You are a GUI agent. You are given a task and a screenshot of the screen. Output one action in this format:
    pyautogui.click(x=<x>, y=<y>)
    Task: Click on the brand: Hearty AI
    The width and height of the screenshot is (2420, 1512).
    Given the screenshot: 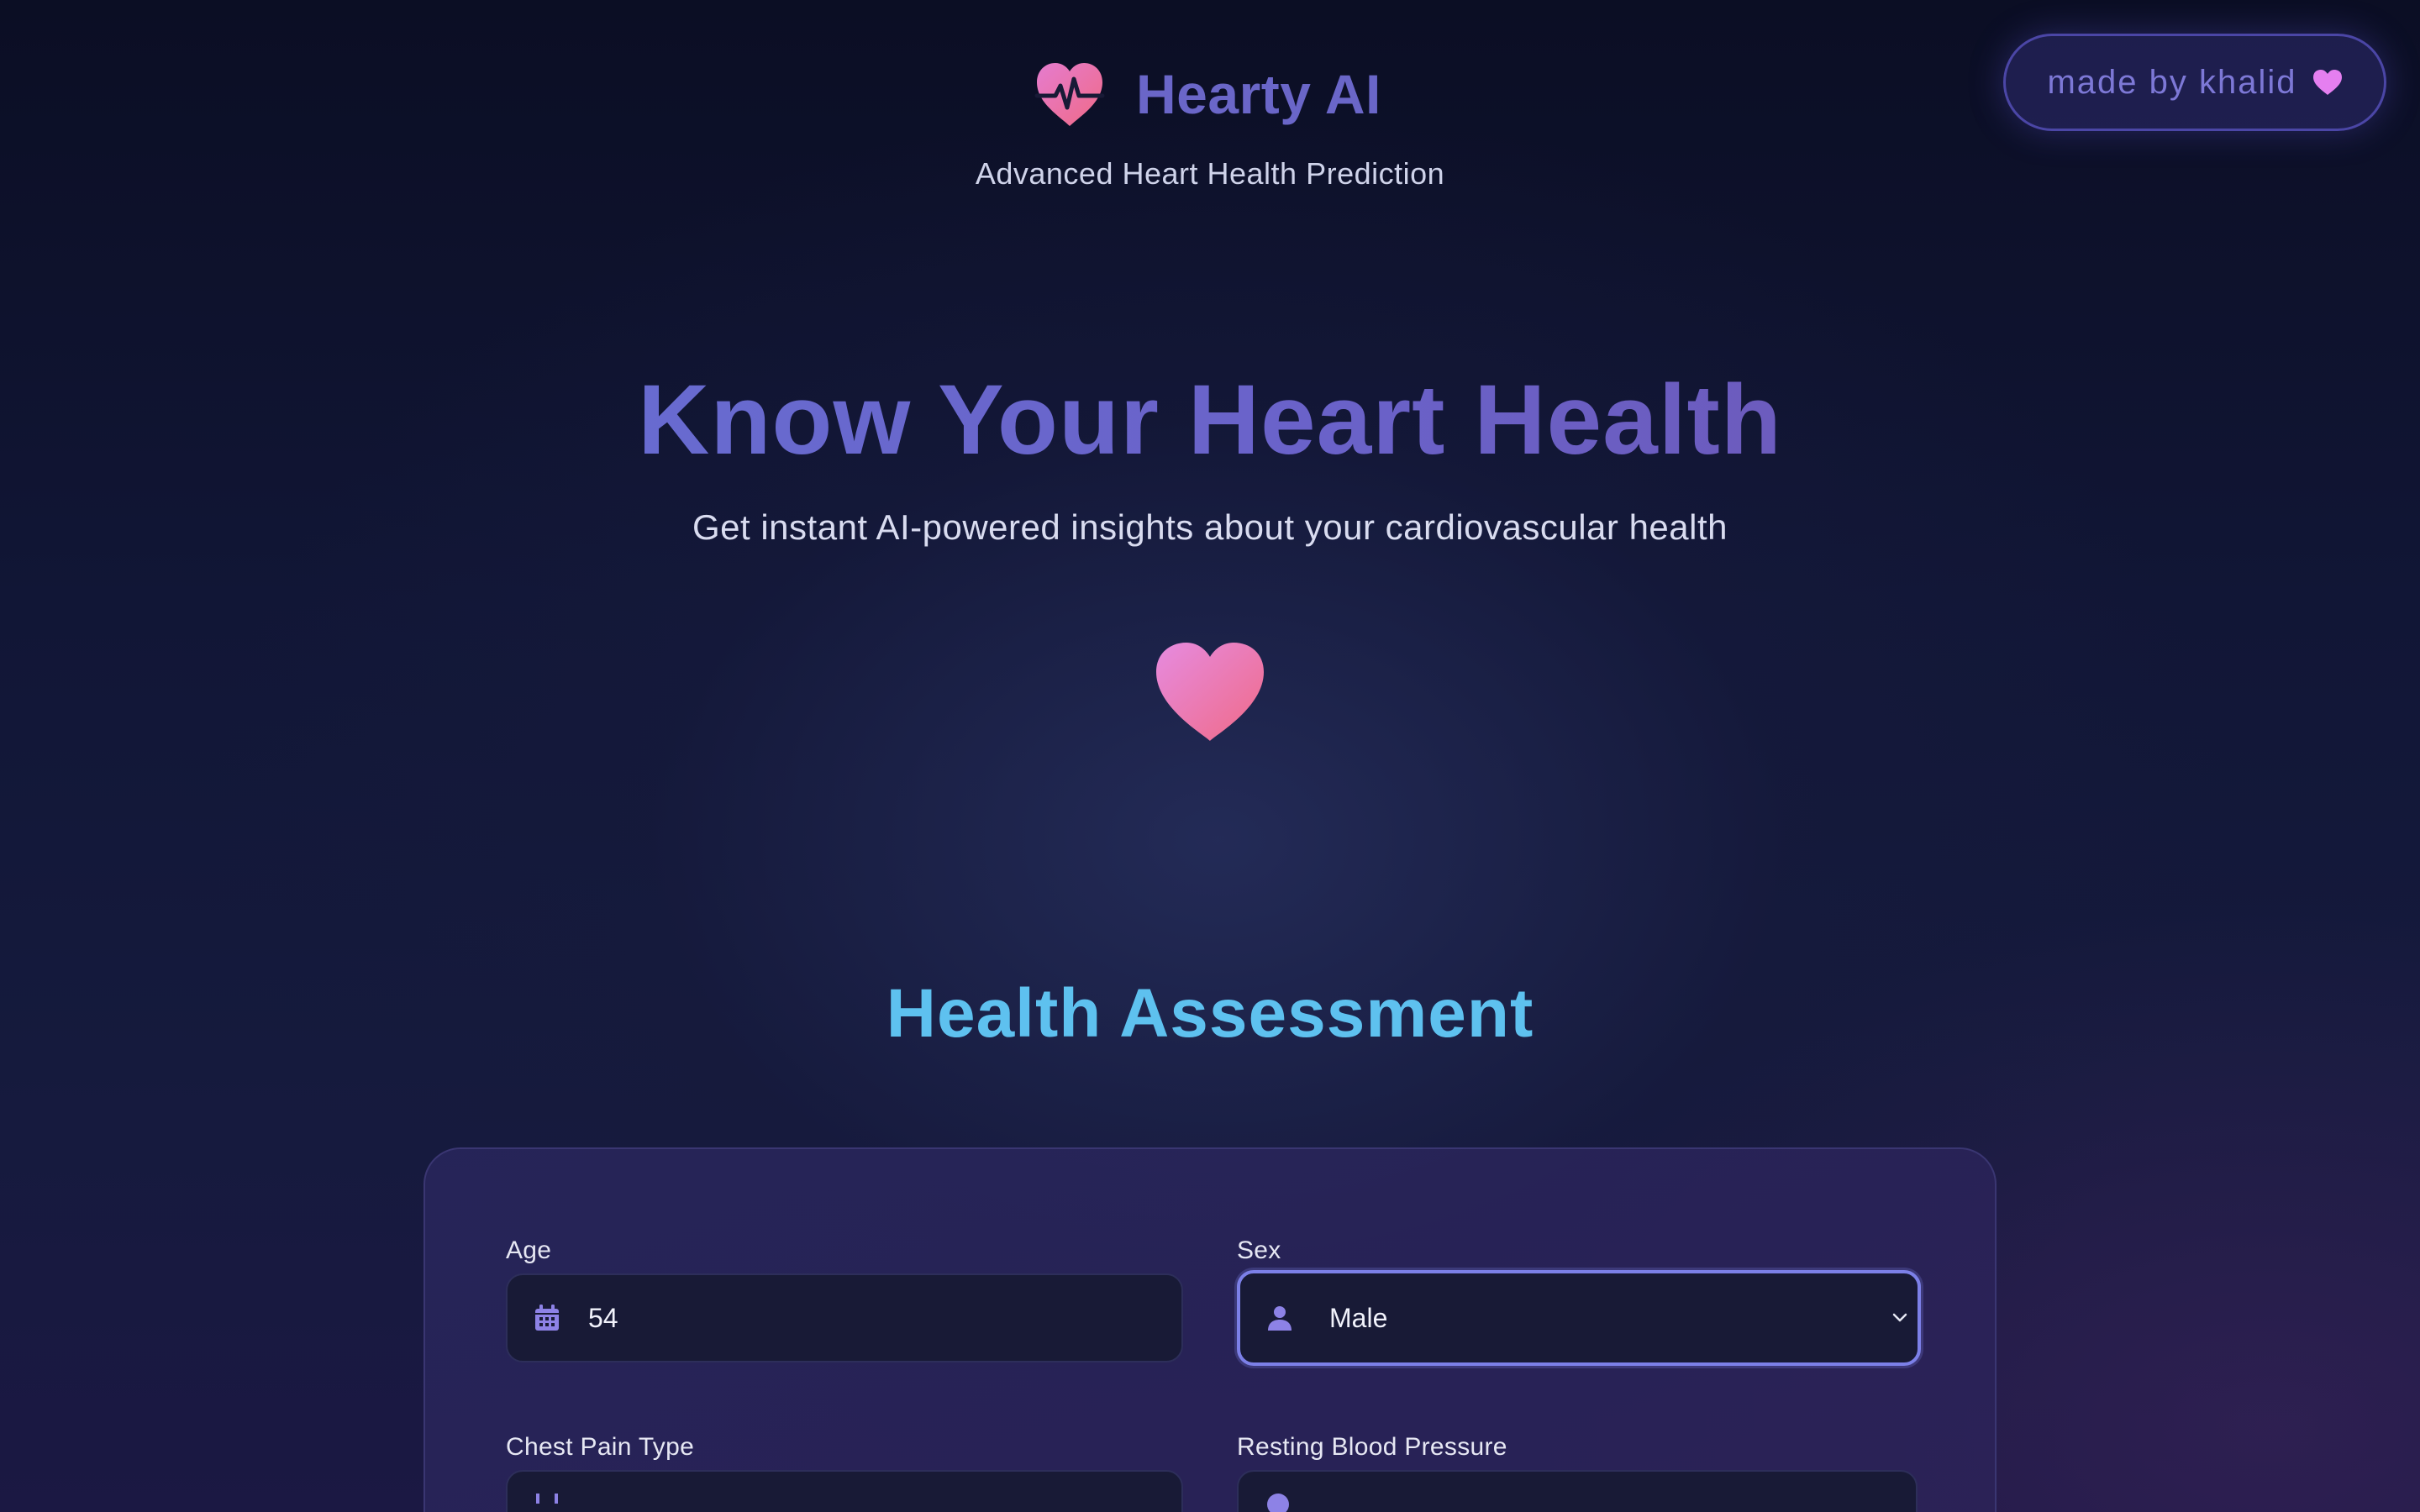 What is the action you would take?
    pyautogui.click(x=1207, y=94)
    